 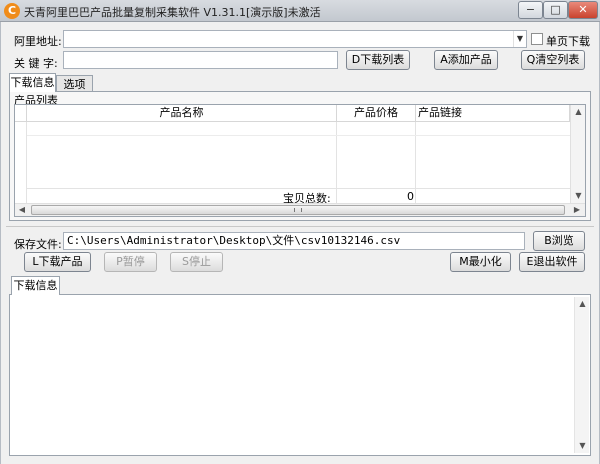 I want to click on column-header-product-name: 产品名称, so click(x=182, y=113).